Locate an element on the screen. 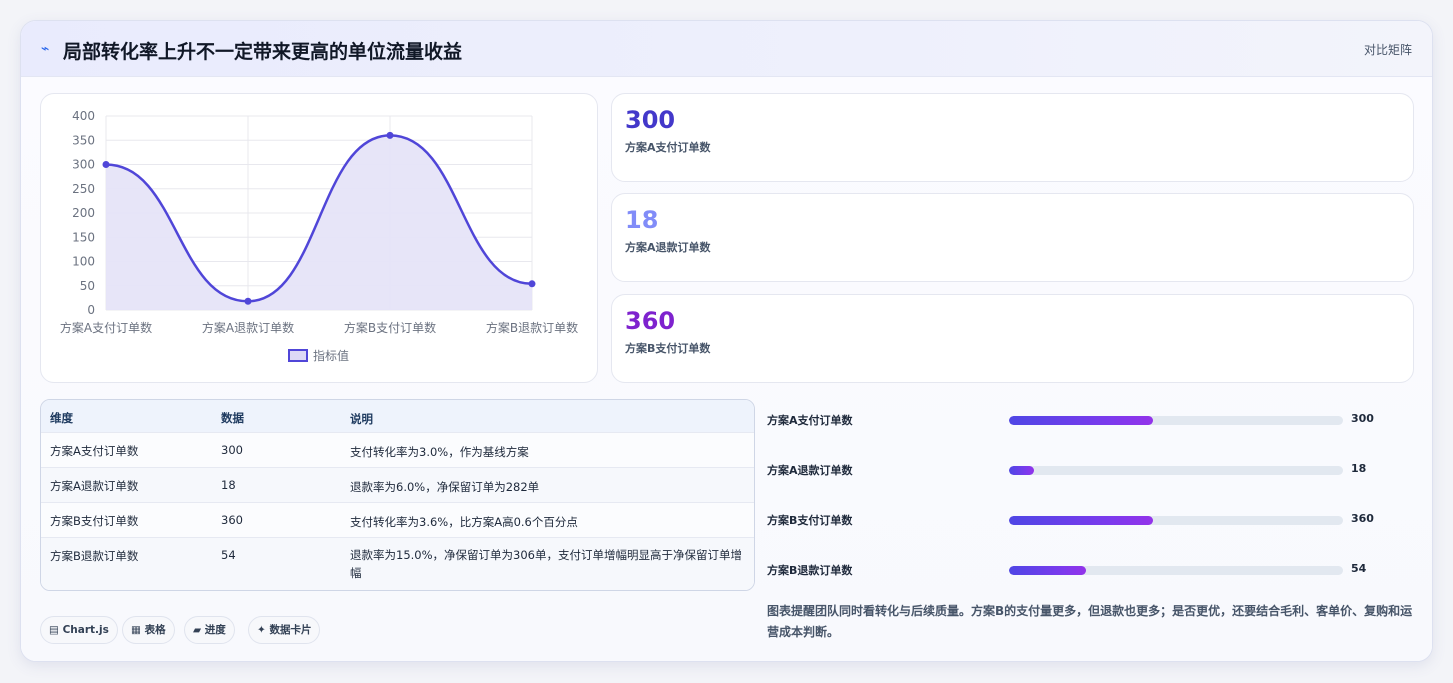 This screenshot has height=683, width=1453. chart-icon: ▤ is located at coordinates (54, 630).